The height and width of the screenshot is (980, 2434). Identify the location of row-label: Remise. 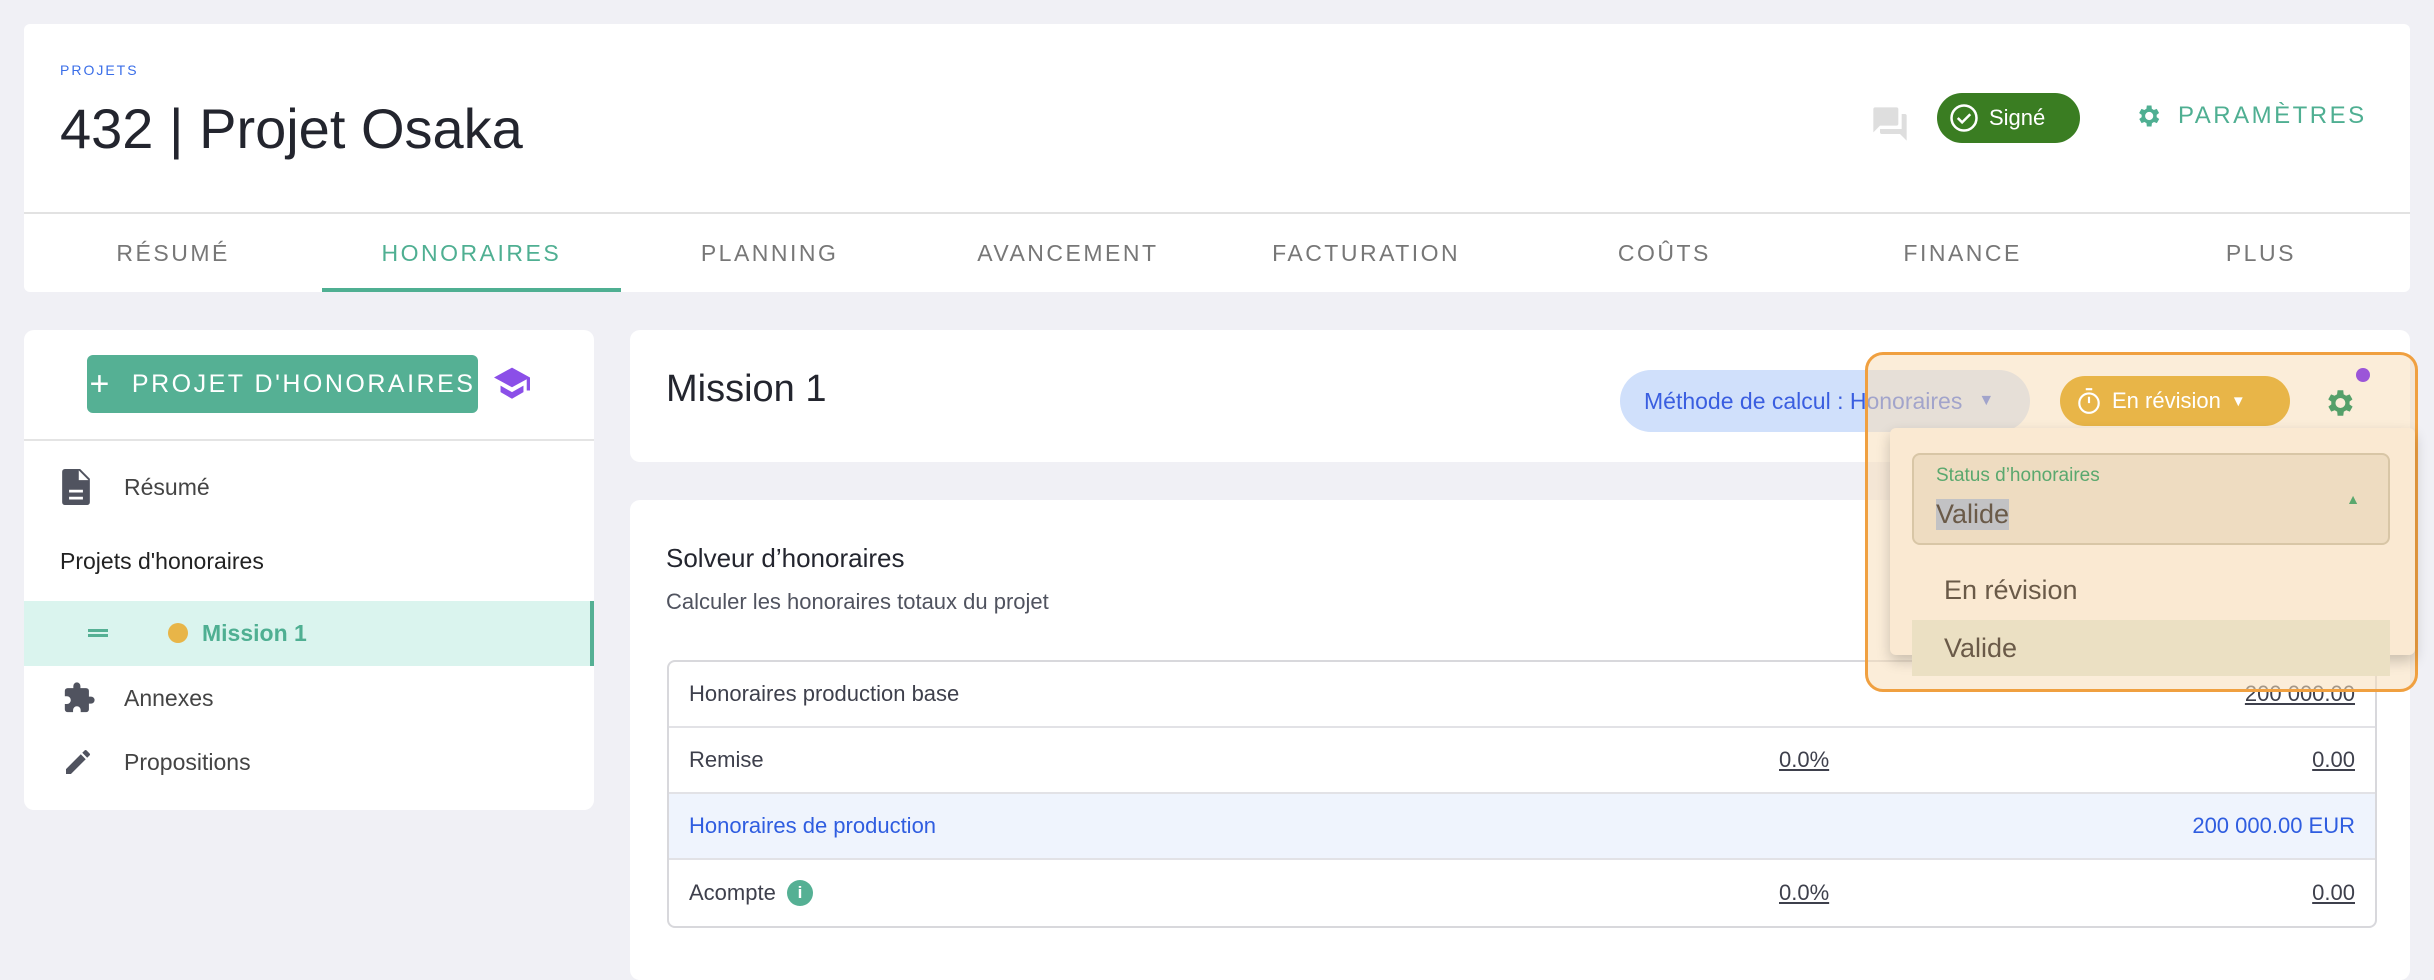
(726, 759).